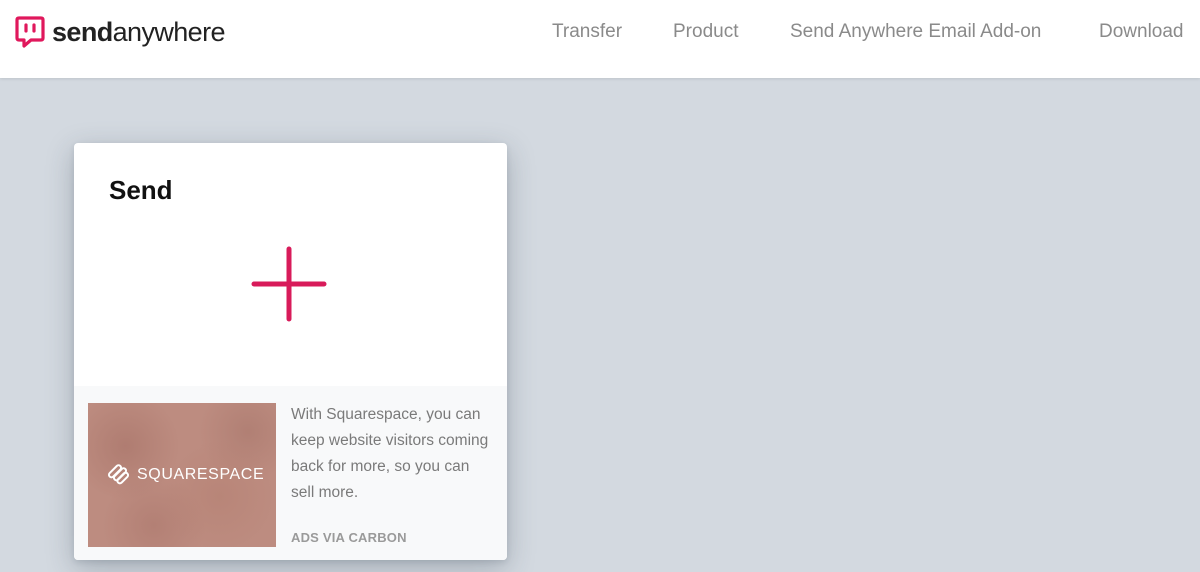 This screenshot has height=572, width=1200. What do you see at coordinates (915, 32) in the screenshot?
I see `nav-email-addon: Send Anywhere Email Add-on` at bounding box center [915, 32].